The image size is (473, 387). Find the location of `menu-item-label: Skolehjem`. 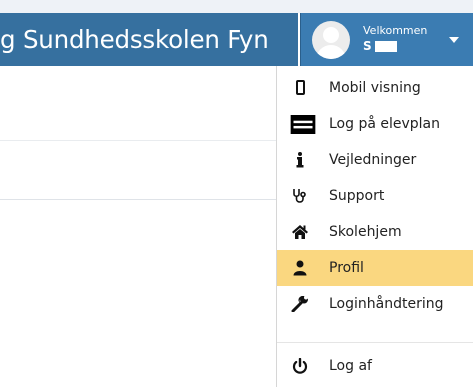

menu-item-label: Skolehjem is located at coordinates (365, 232).